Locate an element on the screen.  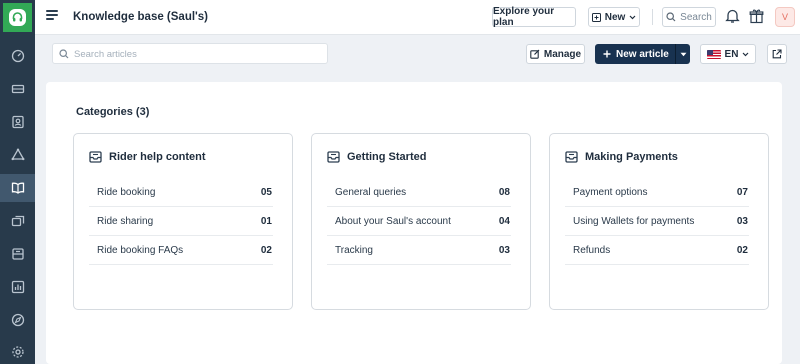
language-label: EN is located at coordinates (731, 54).